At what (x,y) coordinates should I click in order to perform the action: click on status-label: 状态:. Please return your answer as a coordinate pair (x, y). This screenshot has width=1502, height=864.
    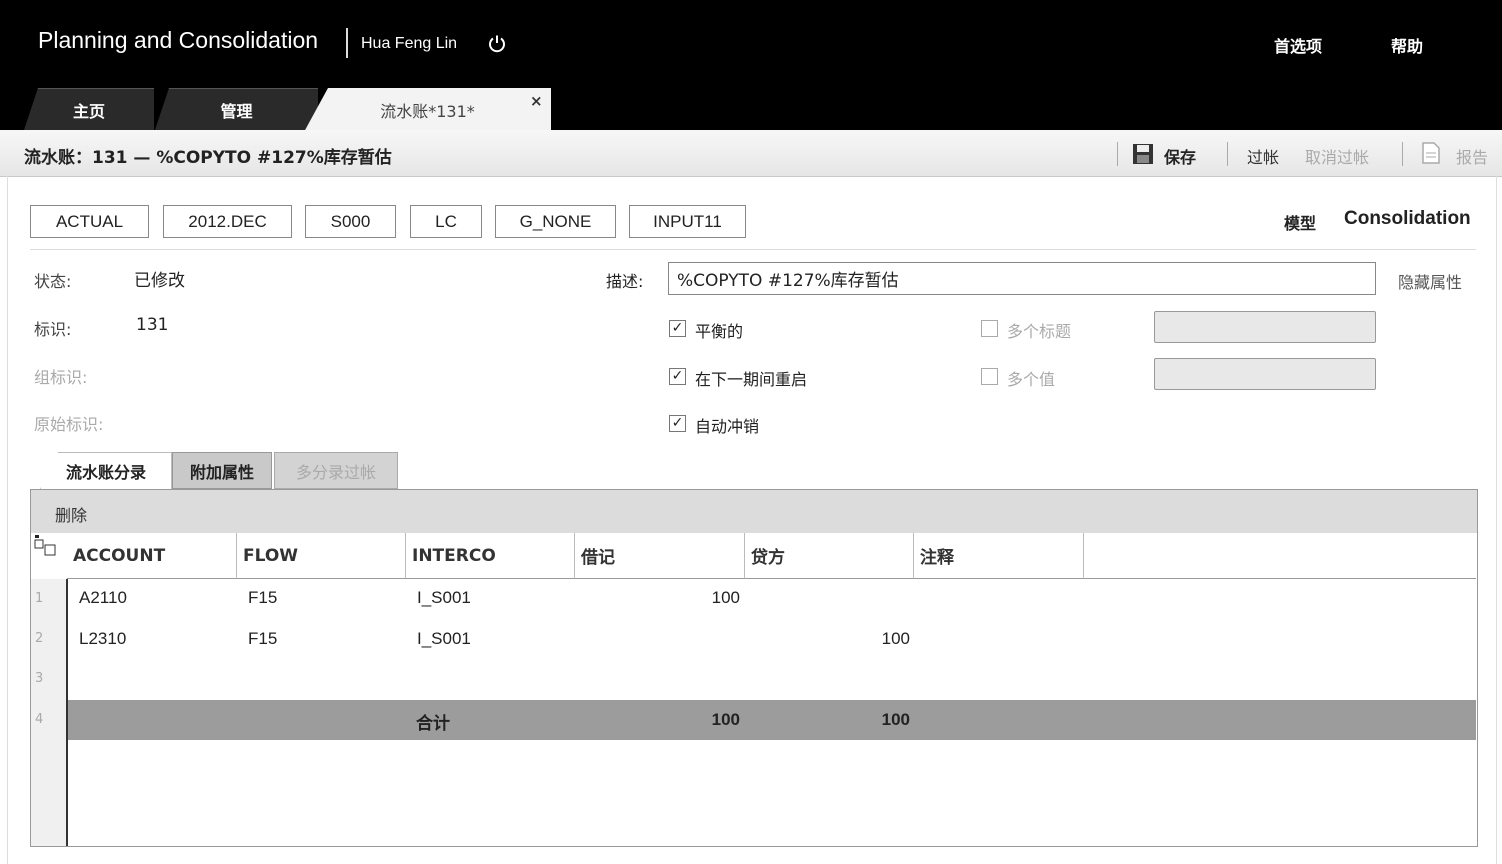
    Looking at the image, I should click on (53, 281).